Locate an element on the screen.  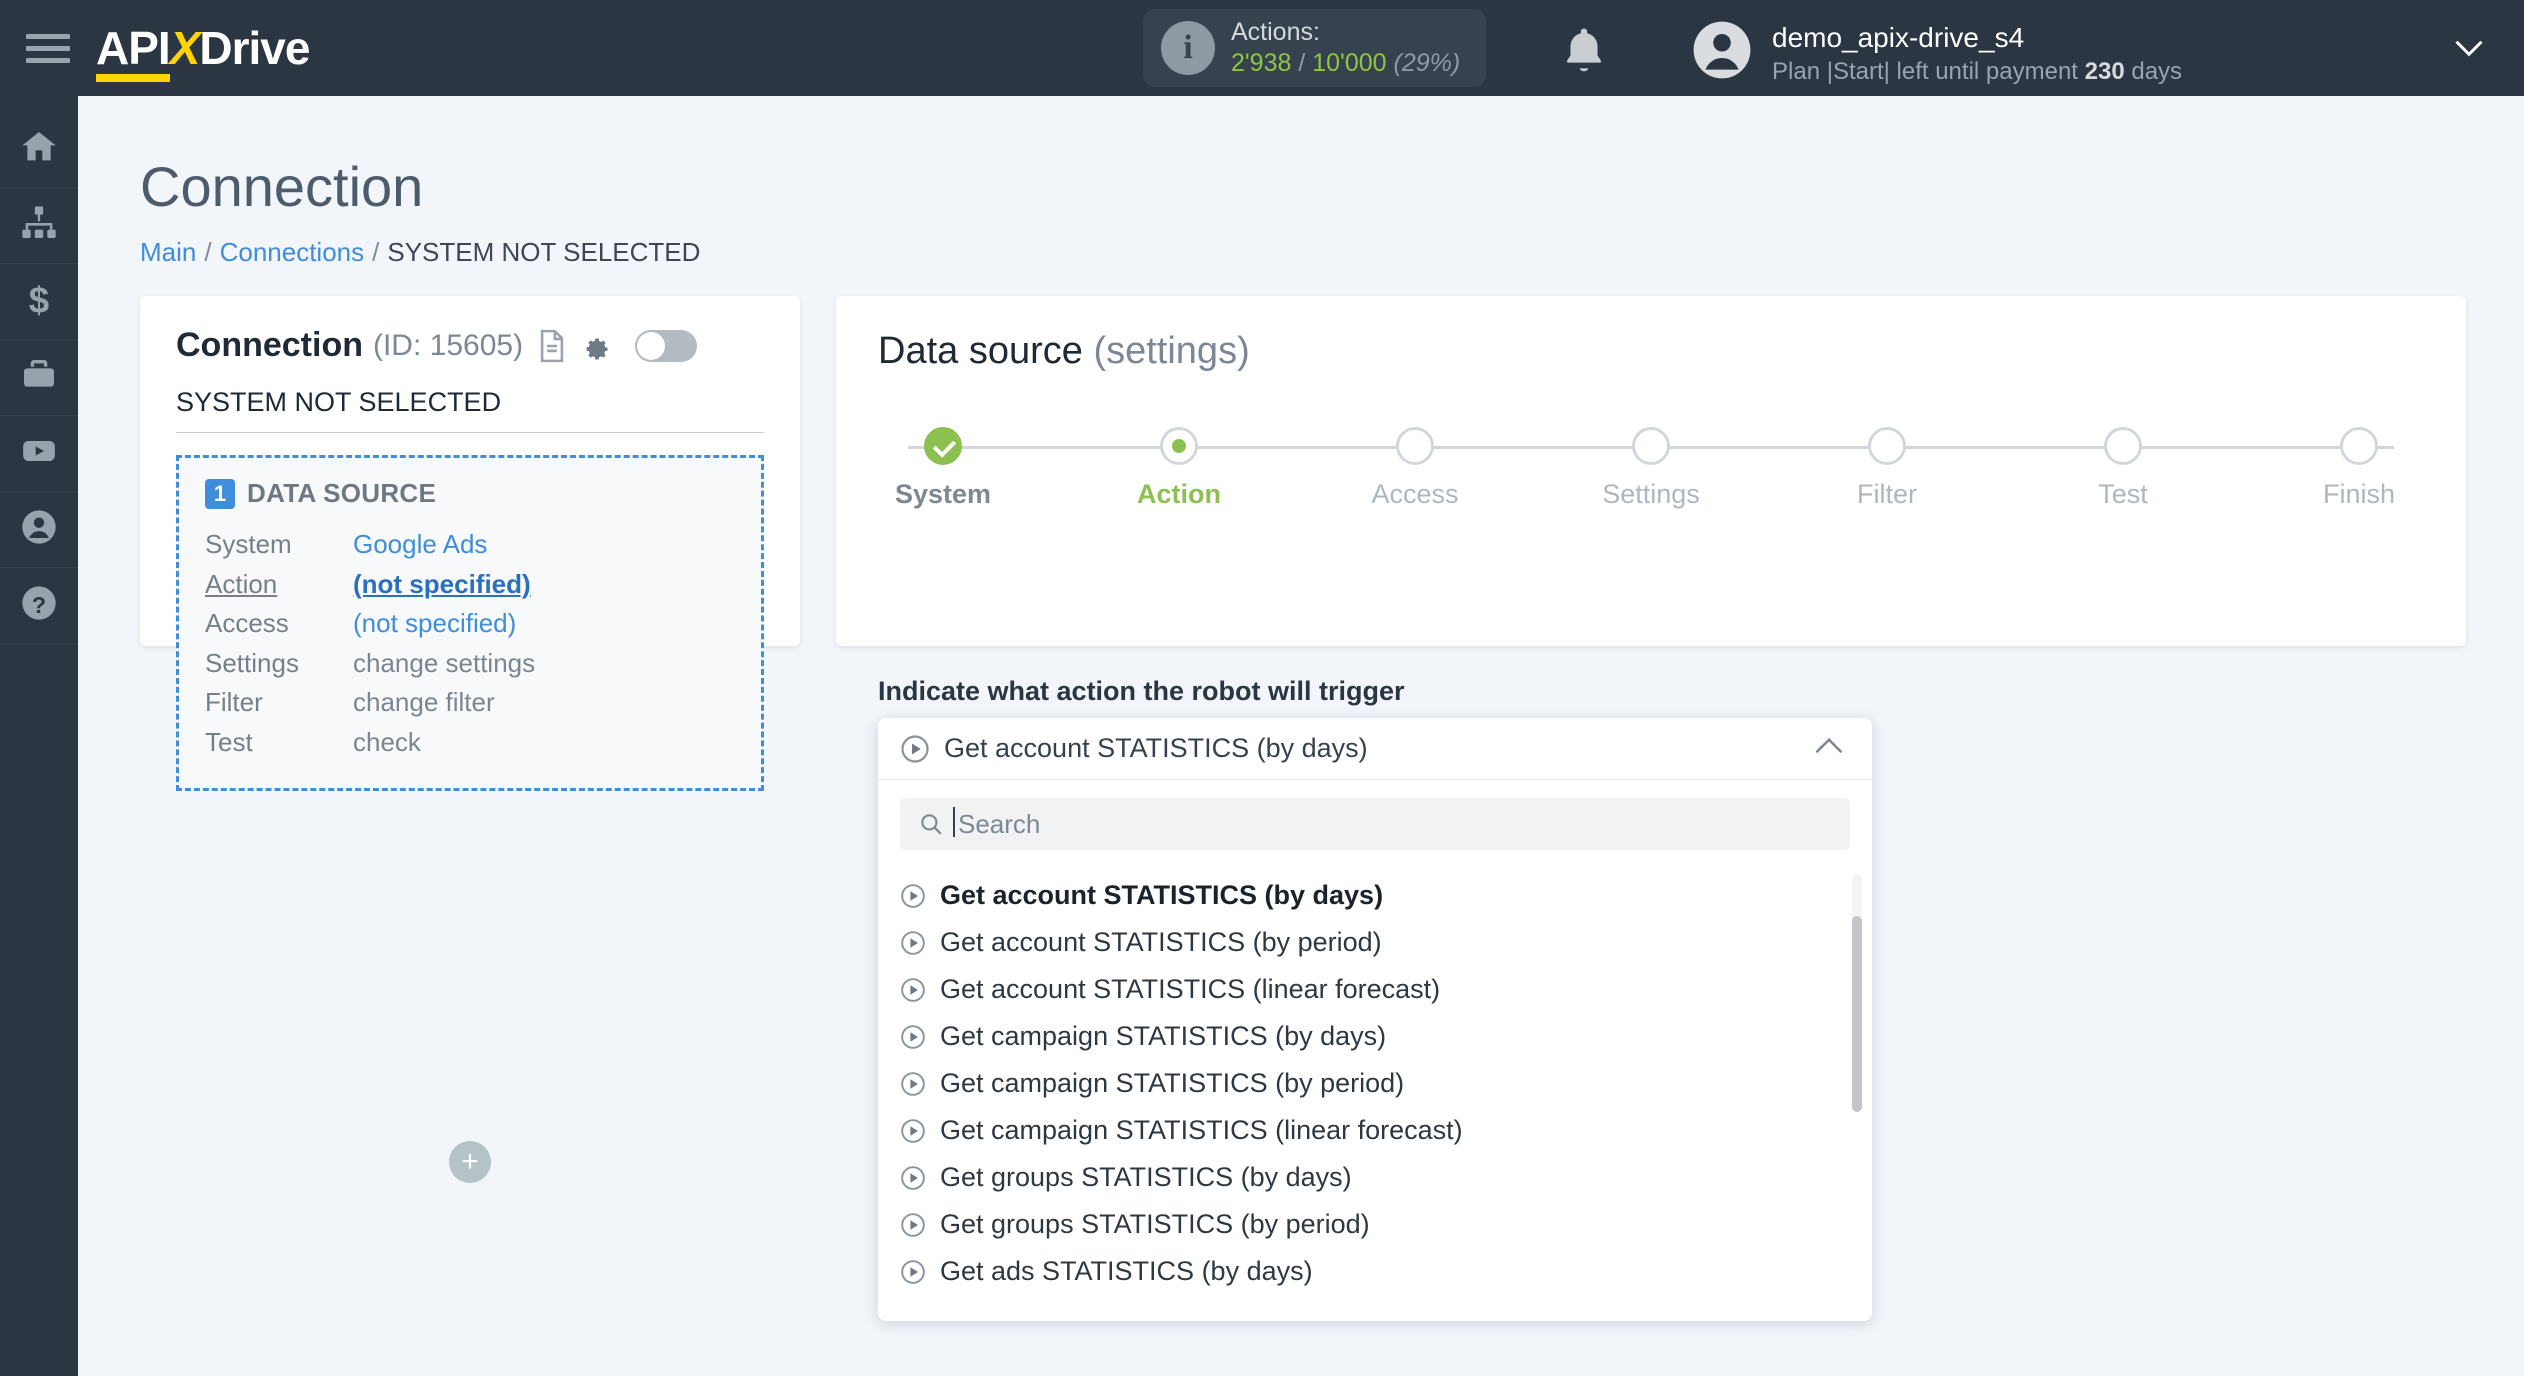
breadcrumb-main: Main is located at coordinates (168, 252).